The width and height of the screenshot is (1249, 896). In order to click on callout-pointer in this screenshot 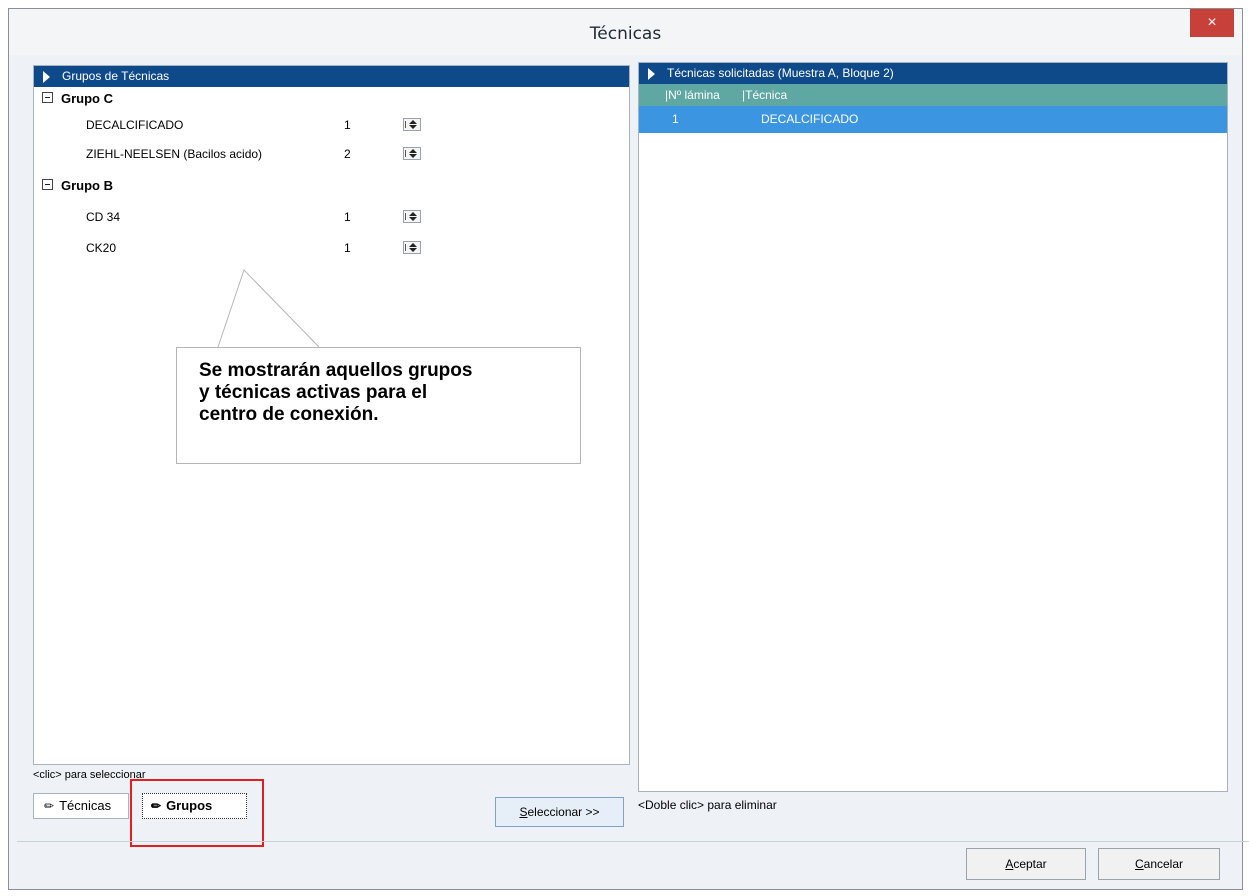, I will do `click(268, 308)`.